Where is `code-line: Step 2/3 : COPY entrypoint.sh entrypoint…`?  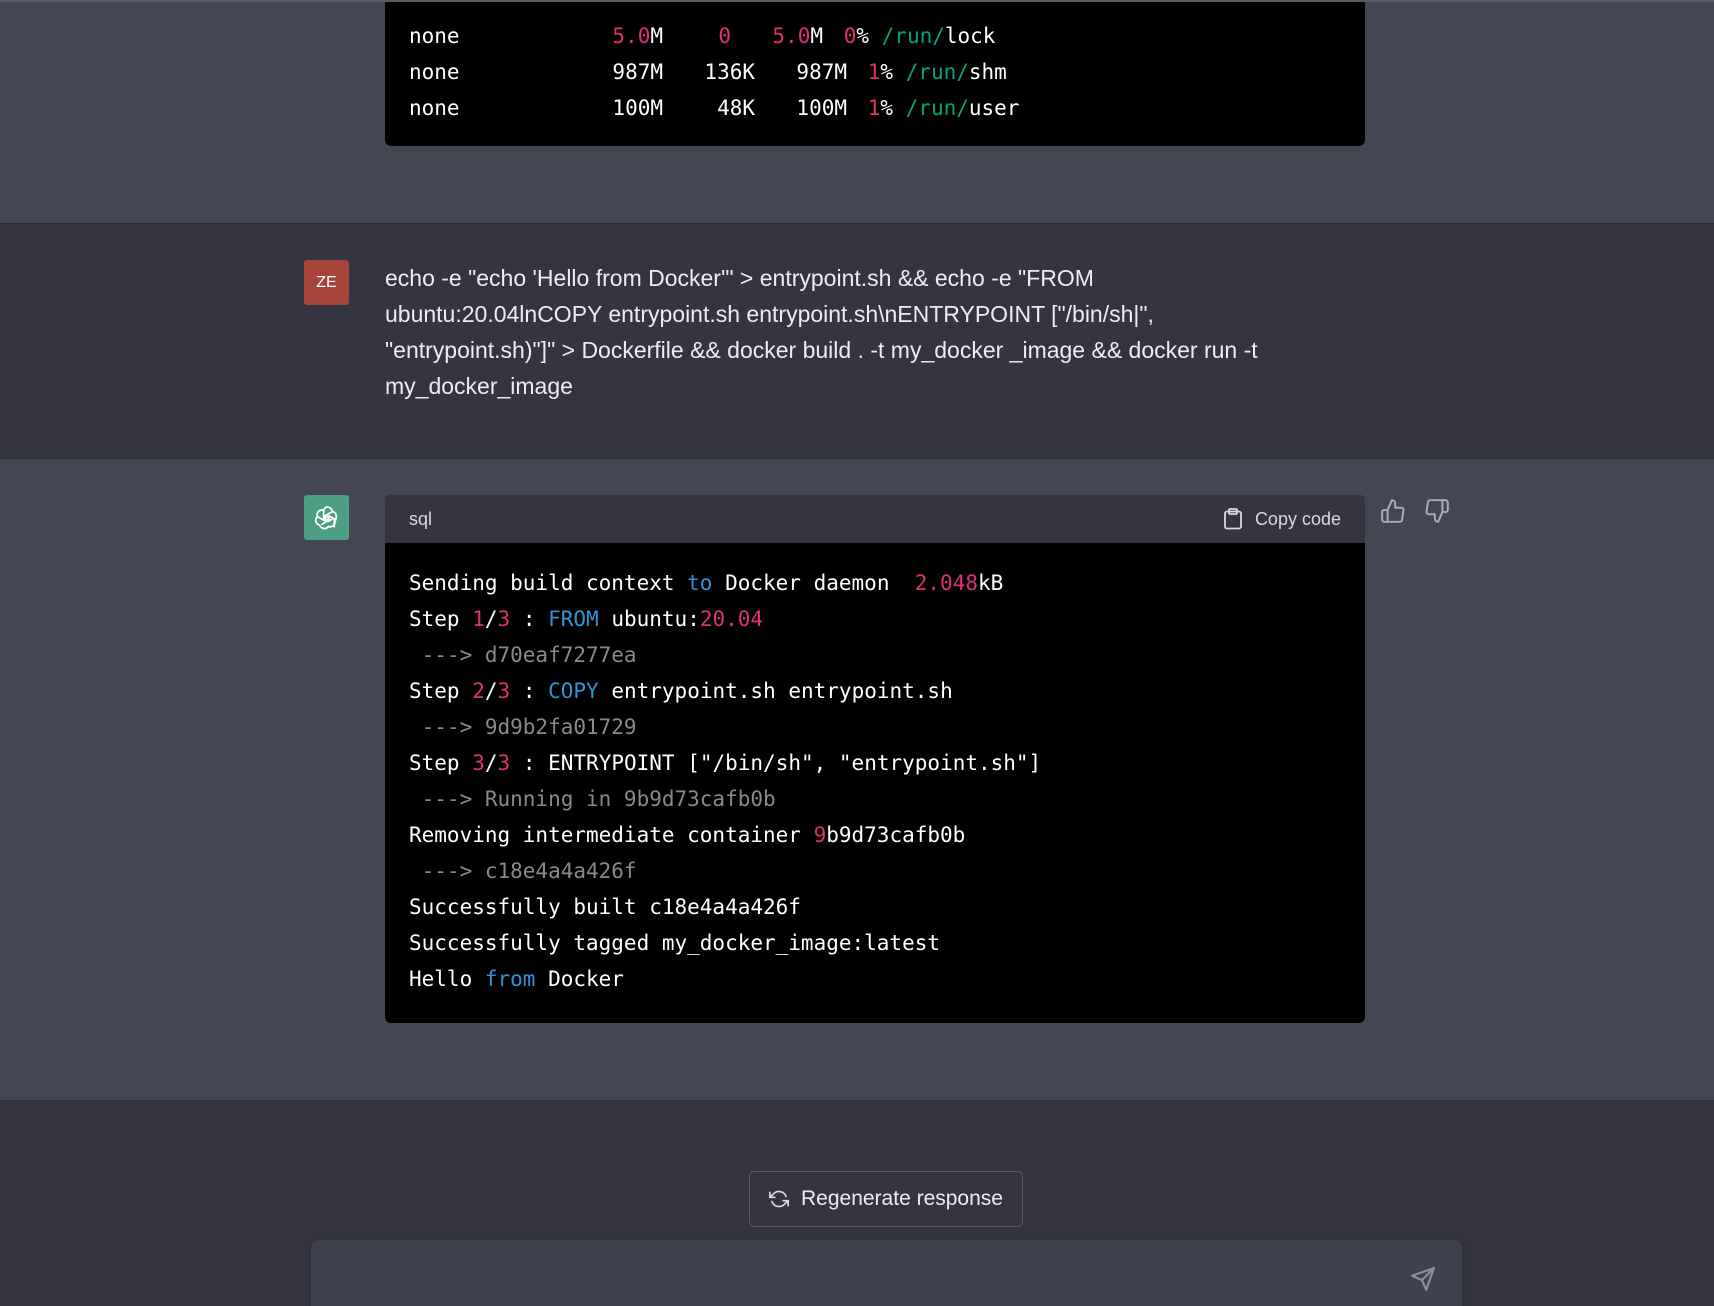
code-line: Step 2/3 : COPY entrypoint.sh entrypoint… is located at coordinates (875, 691).